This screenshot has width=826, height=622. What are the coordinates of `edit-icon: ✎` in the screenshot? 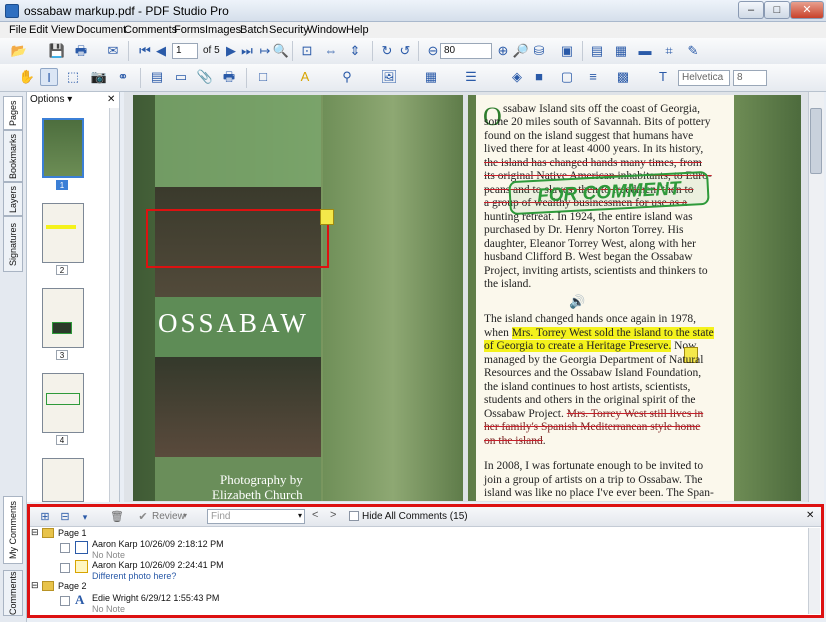 It's located at (693, 51).